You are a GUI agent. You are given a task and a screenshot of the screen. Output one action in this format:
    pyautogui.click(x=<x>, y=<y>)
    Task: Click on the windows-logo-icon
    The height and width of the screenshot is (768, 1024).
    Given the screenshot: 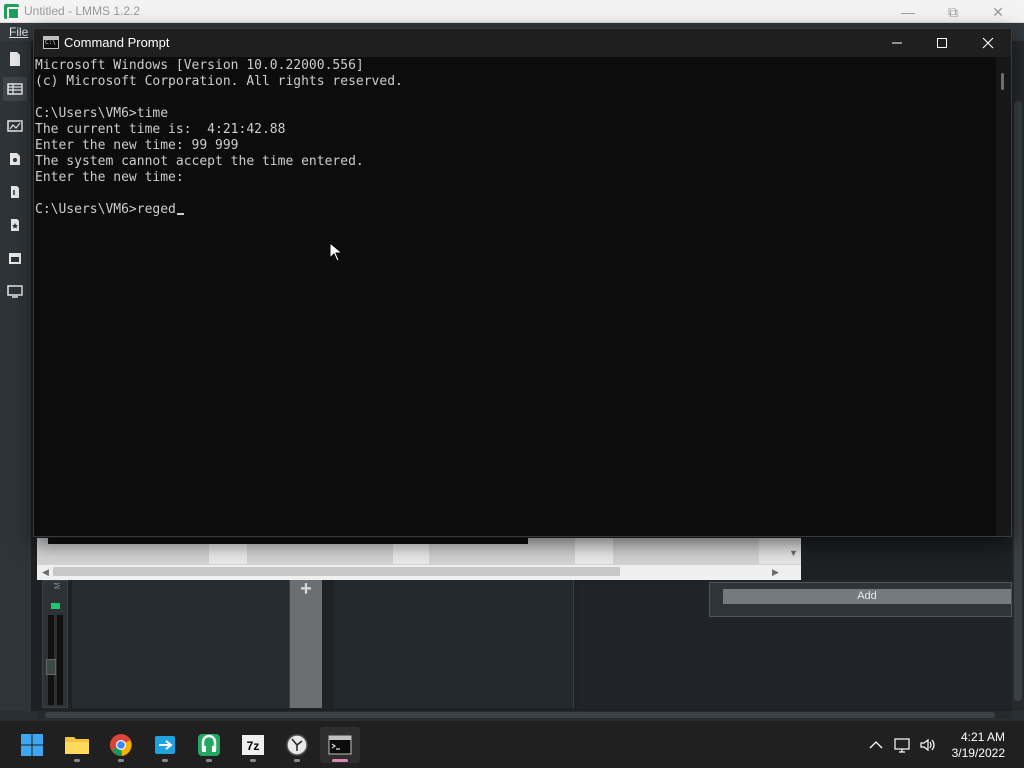 What is the action you would take?
    pyautogui.click(x=32, y=745)
    